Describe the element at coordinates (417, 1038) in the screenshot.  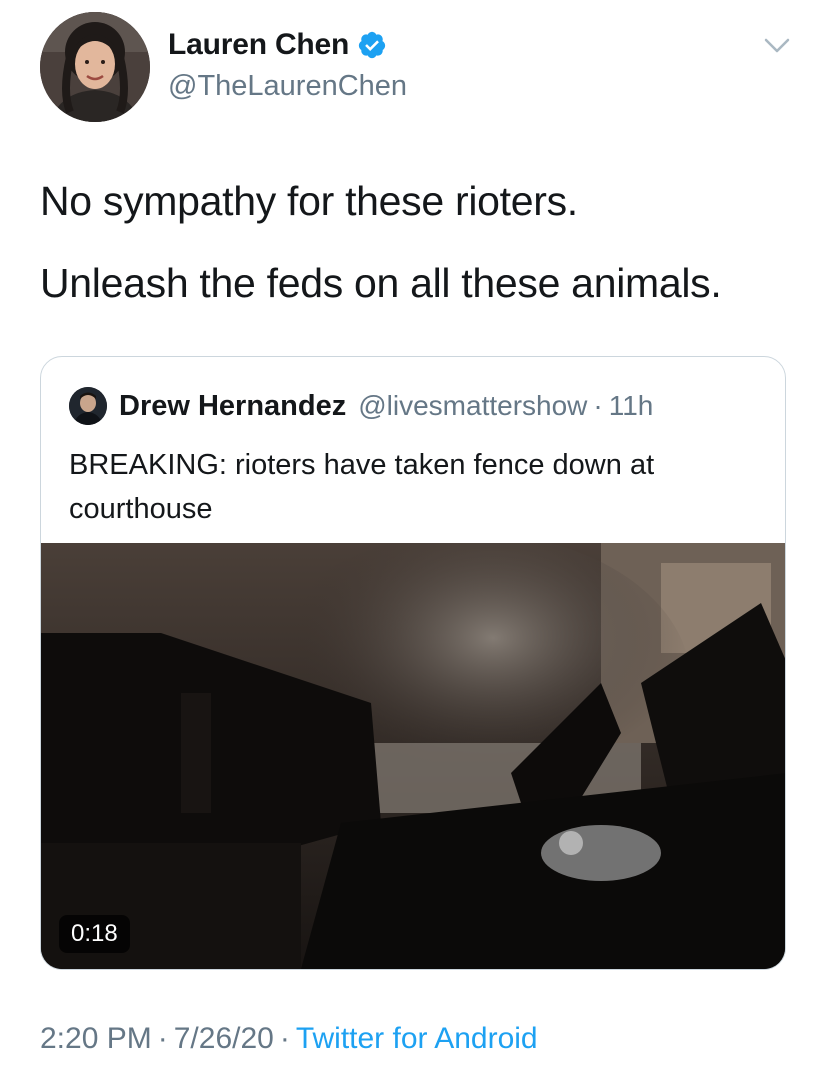
I see `tweet-source-link: Twitter for Android` at that location.